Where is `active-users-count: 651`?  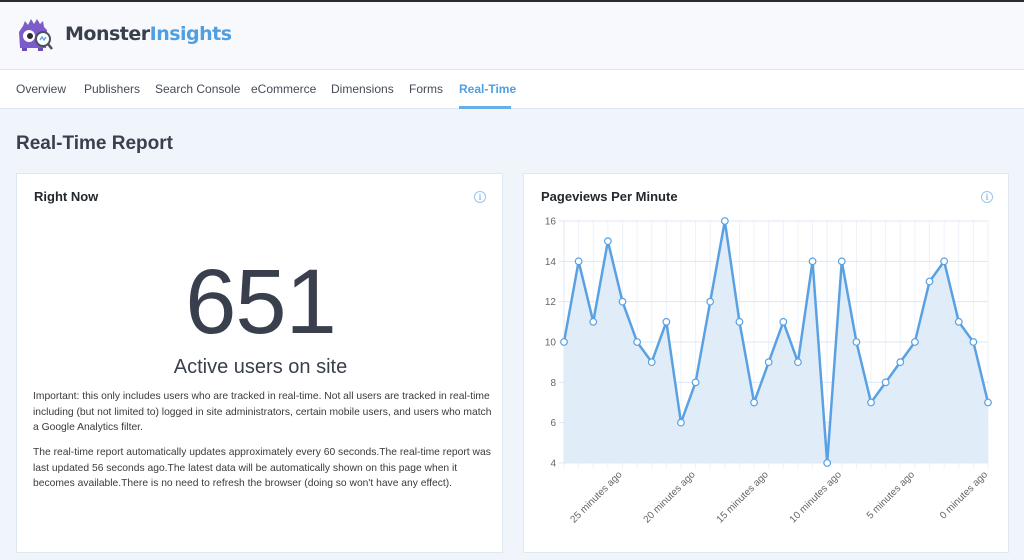
active-users-count: 651 is located at coordinates (261, 302).